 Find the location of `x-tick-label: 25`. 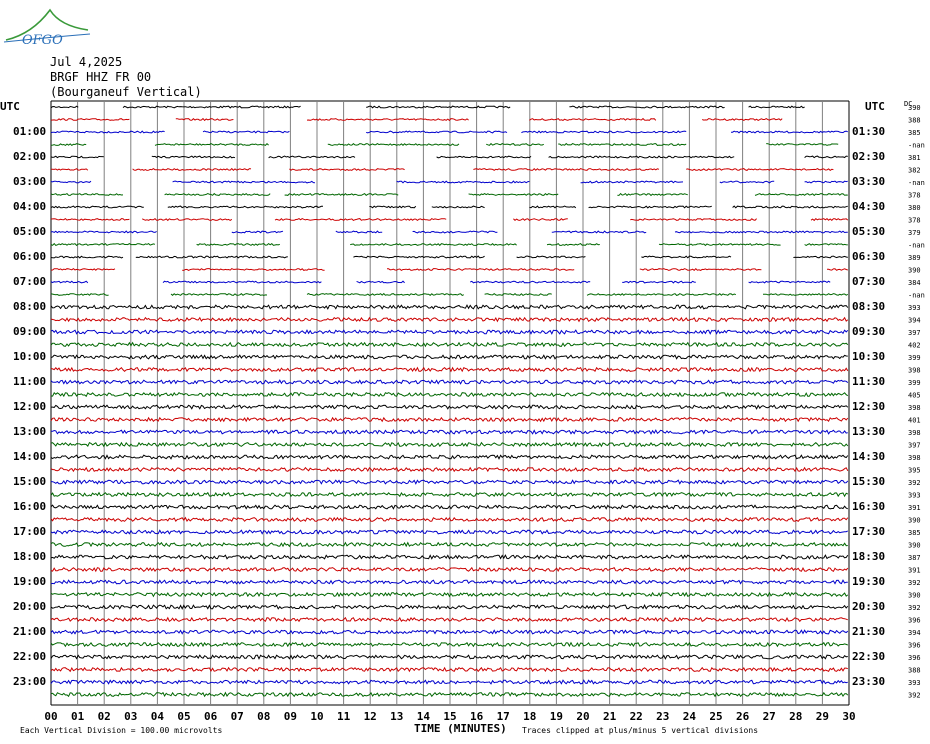

x-tick-label: 25 is located at coordinates (715, 716).